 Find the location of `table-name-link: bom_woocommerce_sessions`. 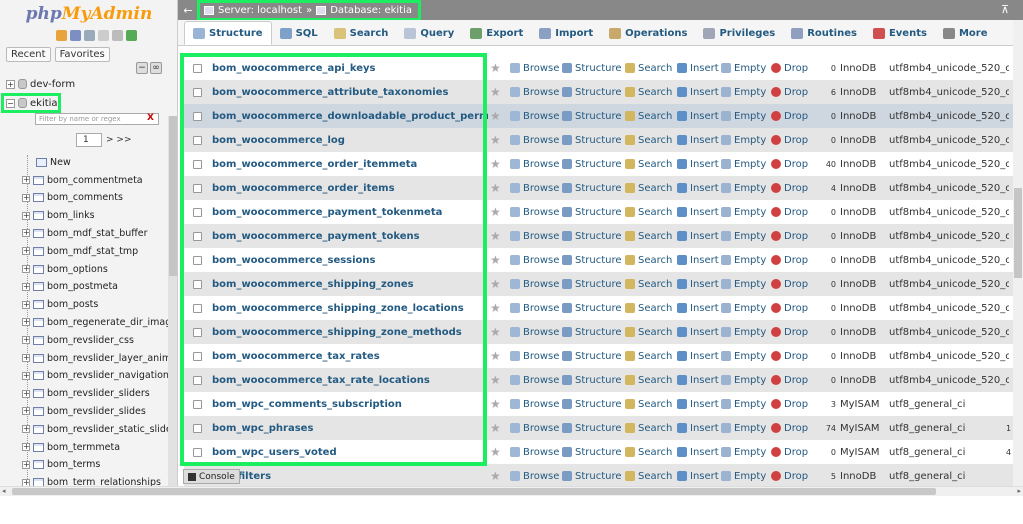

table-name-link: bom_woocommerce_sessions is located at coordinates (294, 260).